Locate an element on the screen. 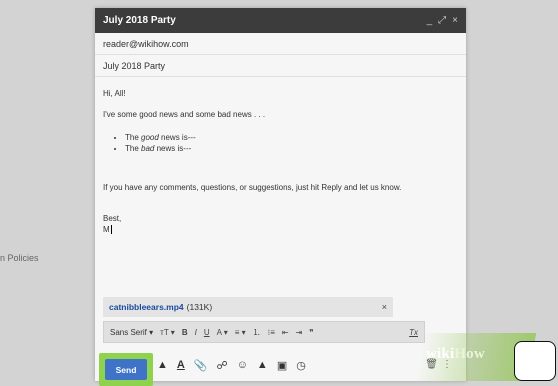  send-highlight: Send is located at coordinates (126, 369).